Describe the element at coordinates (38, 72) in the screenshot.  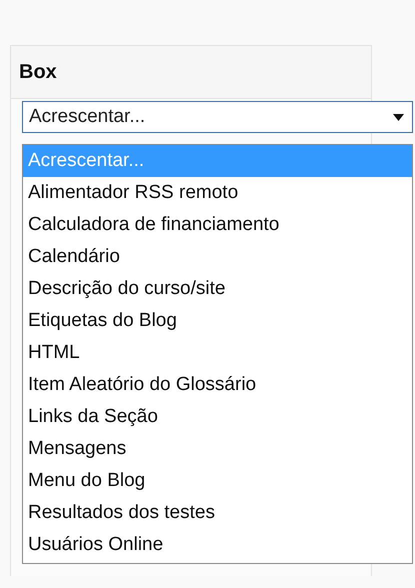
I see `panel-title: Box` at that location.